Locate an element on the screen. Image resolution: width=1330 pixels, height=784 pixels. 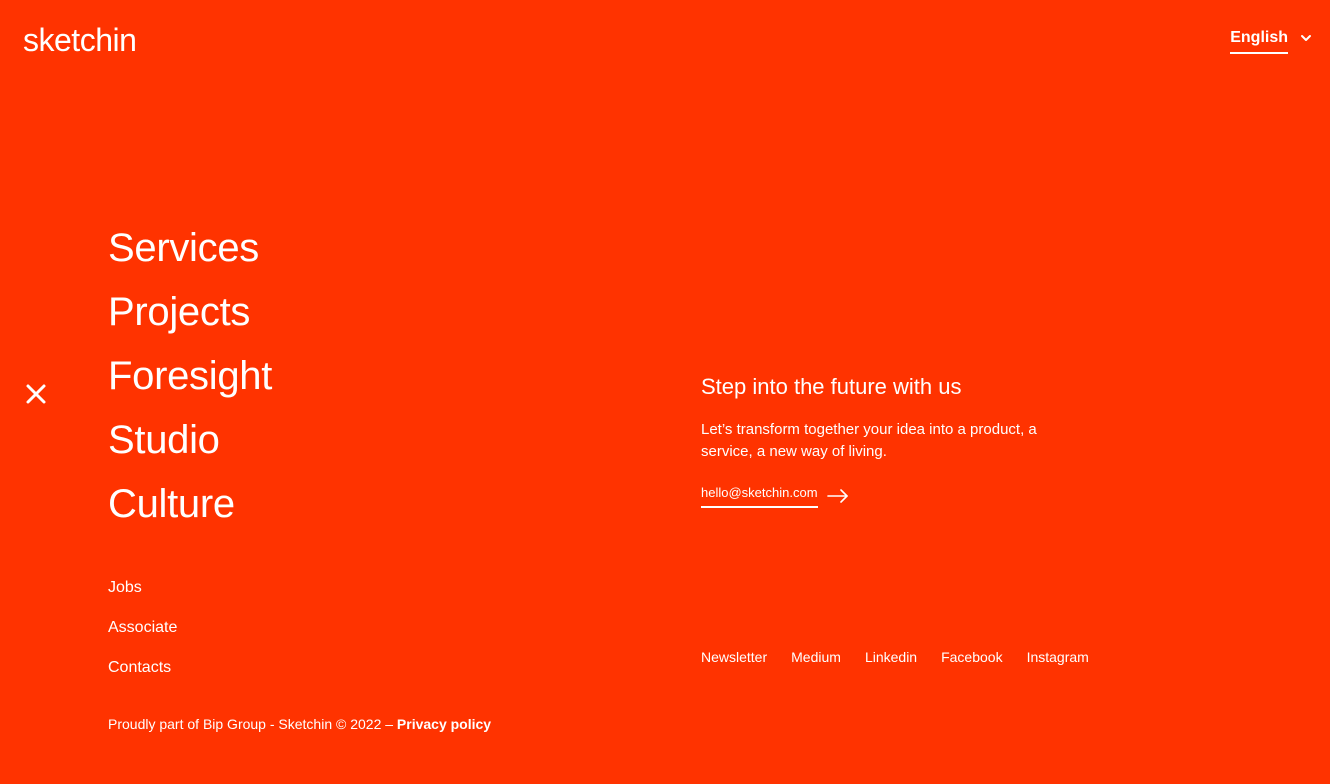
language-selector: English is located at coordinates (1271, 41).